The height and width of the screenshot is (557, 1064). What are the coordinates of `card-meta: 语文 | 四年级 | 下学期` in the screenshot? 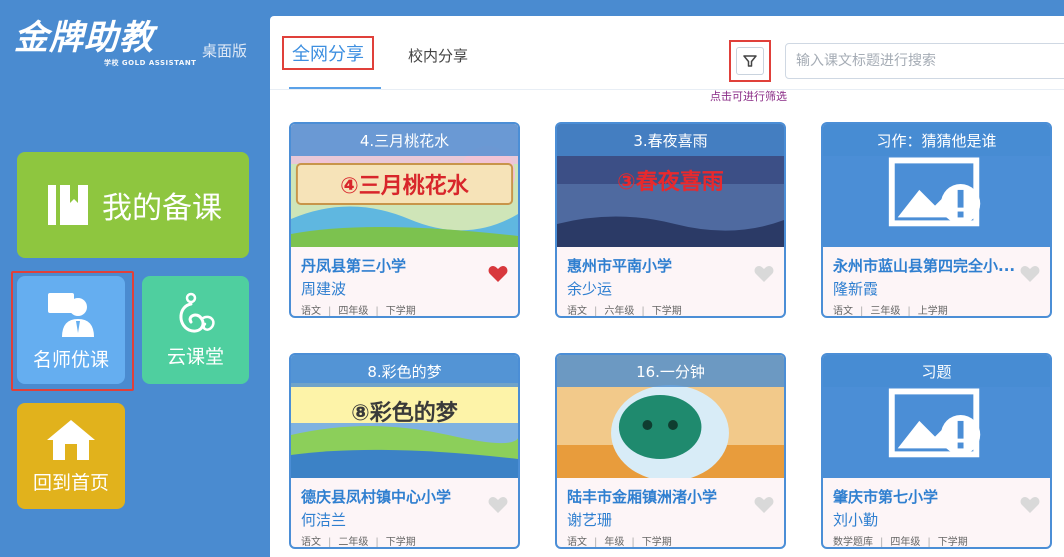 It's located at (358, 311).